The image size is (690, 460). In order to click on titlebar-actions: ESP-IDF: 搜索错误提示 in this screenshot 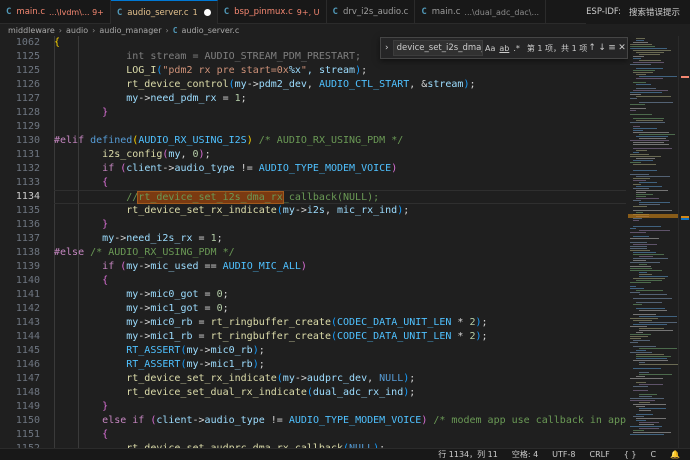, I will do `click(638, 12)`.